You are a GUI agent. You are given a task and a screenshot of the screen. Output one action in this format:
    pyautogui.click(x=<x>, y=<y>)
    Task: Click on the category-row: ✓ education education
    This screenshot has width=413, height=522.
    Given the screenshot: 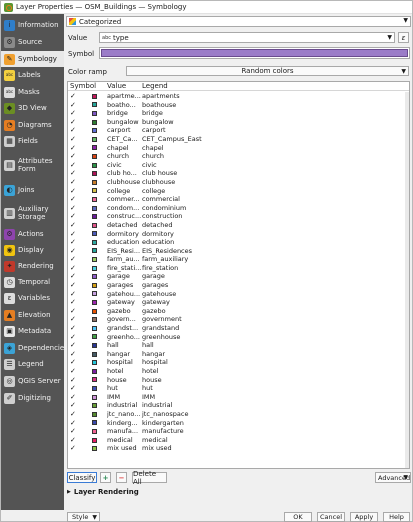 What is the action you would take?
    pyautogui.click(x=238, y=242)
    